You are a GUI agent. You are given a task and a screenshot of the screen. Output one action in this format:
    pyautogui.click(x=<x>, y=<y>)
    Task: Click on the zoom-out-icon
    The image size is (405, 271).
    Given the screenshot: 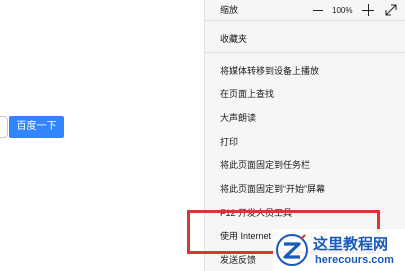 What is the action you would take?
    pyautogui.click(x=318, y=10)
    